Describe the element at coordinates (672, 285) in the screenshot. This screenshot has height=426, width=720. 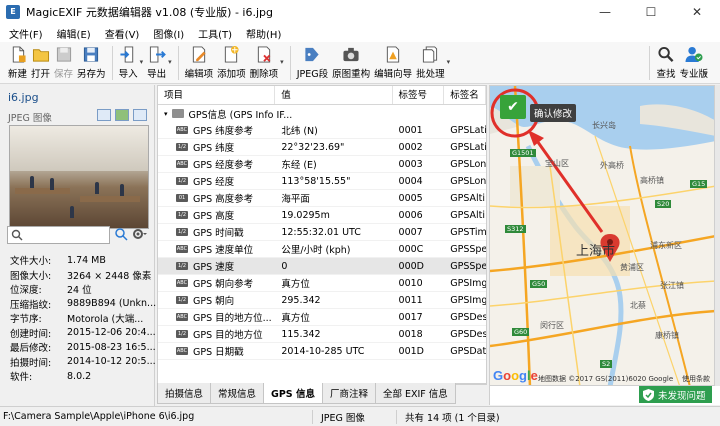
I see `map-place-label: 张江镇` at that location.